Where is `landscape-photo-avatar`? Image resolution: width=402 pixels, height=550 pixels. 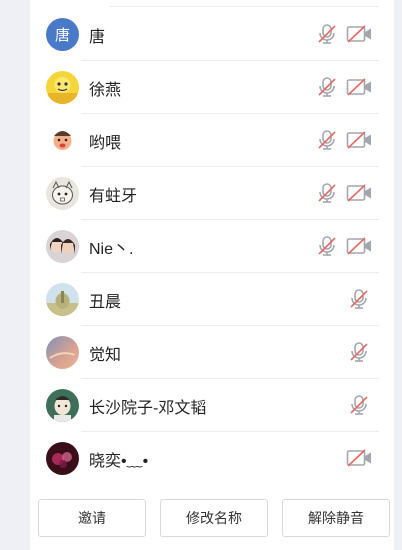
landscape-photo-avatar is located at coordinates (62, 299).